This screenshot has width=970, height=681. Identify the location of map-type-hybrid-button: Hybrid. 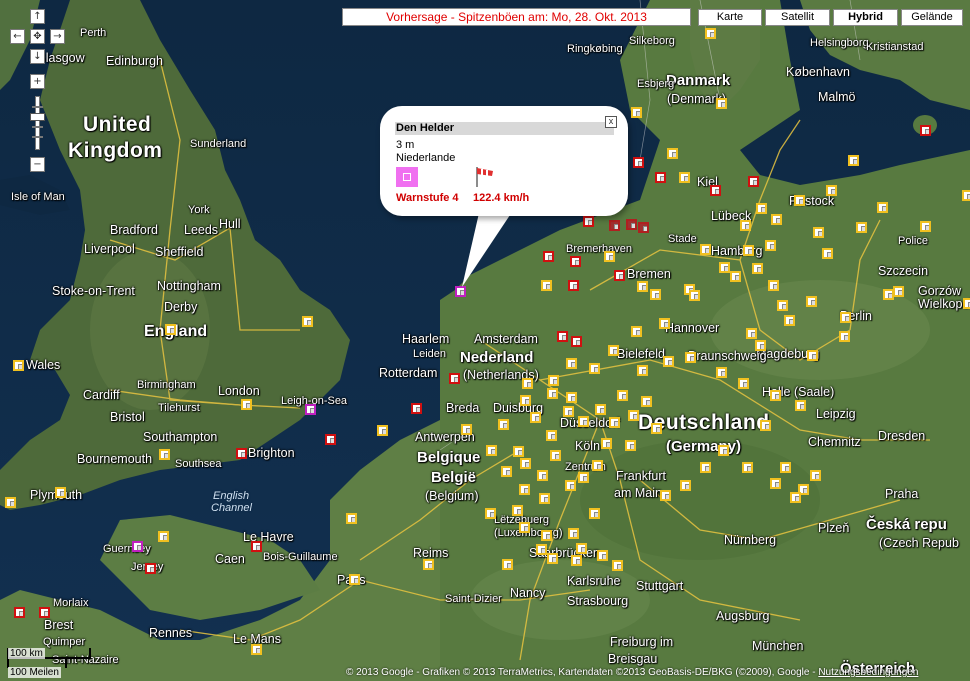
(865, 17).